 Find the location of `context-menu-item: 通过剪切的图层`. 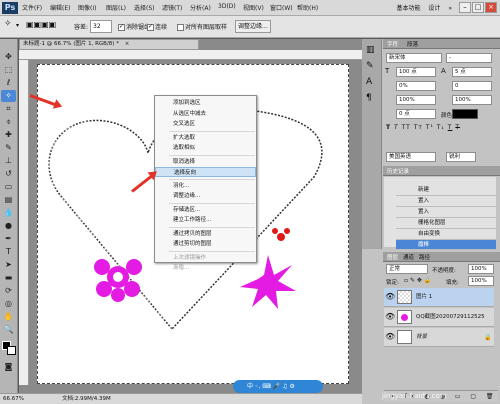

context-menu-item: 通过剪切的图层 is located at coordinates (205, 244).